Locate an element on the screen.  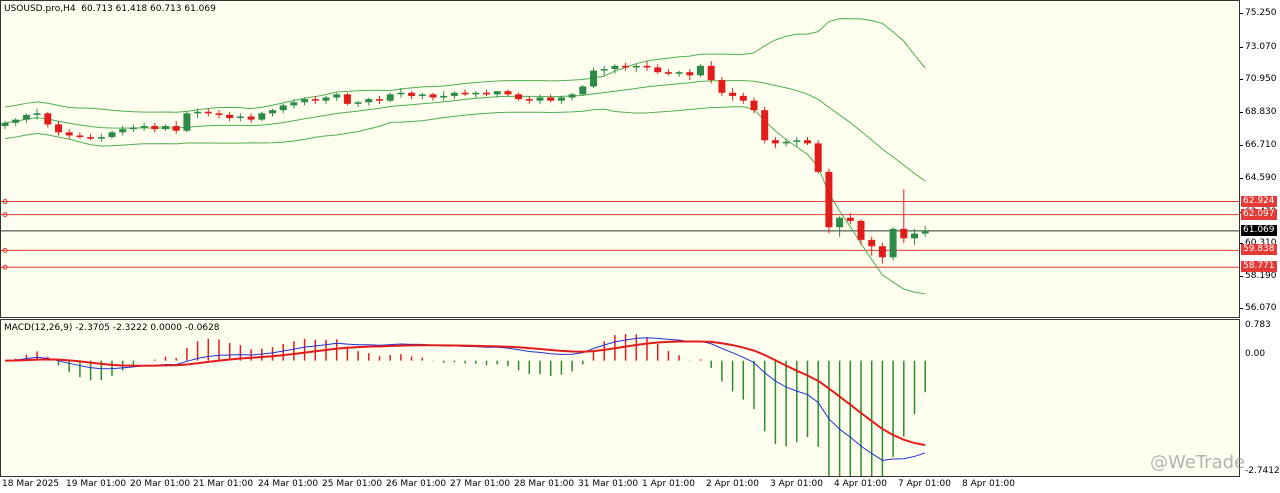
price-axis-tick: 68.830 is located at coordinates (1261, 112).